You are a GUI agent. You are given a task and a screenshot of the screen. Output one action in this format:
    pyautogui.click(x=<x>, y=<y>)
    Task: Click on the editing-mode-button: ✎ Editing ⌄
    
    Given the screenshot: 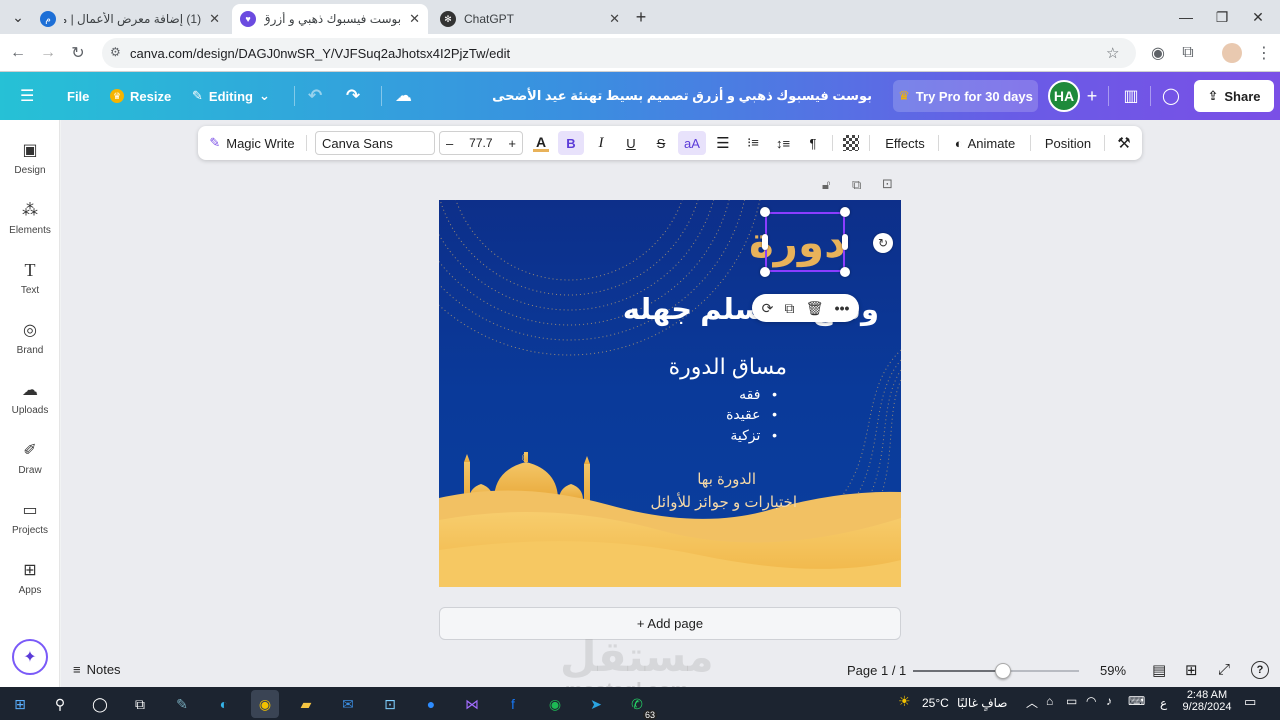 What is the action you would take?
    pyautogui.click(x=231, y=96)
    